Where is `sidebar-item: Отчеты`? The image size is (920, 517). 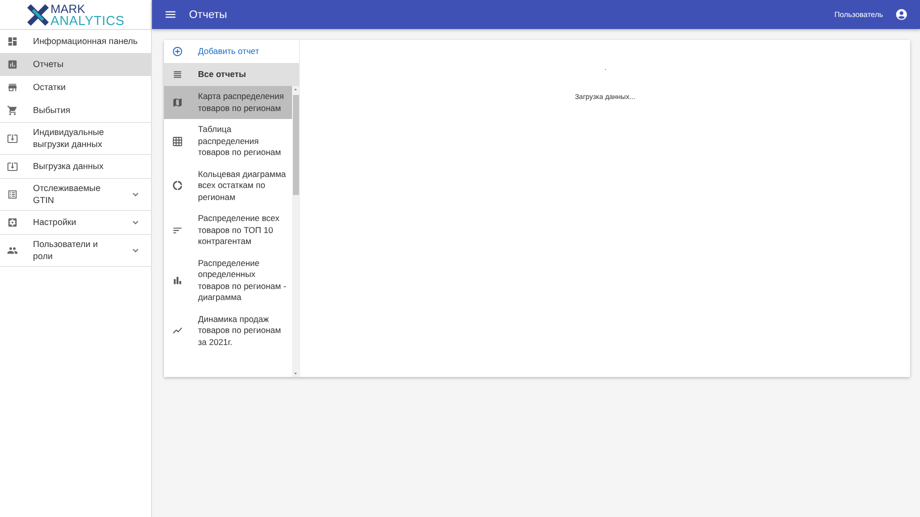
sidebar-item: Отчеты is located at coordinates (75, 64).